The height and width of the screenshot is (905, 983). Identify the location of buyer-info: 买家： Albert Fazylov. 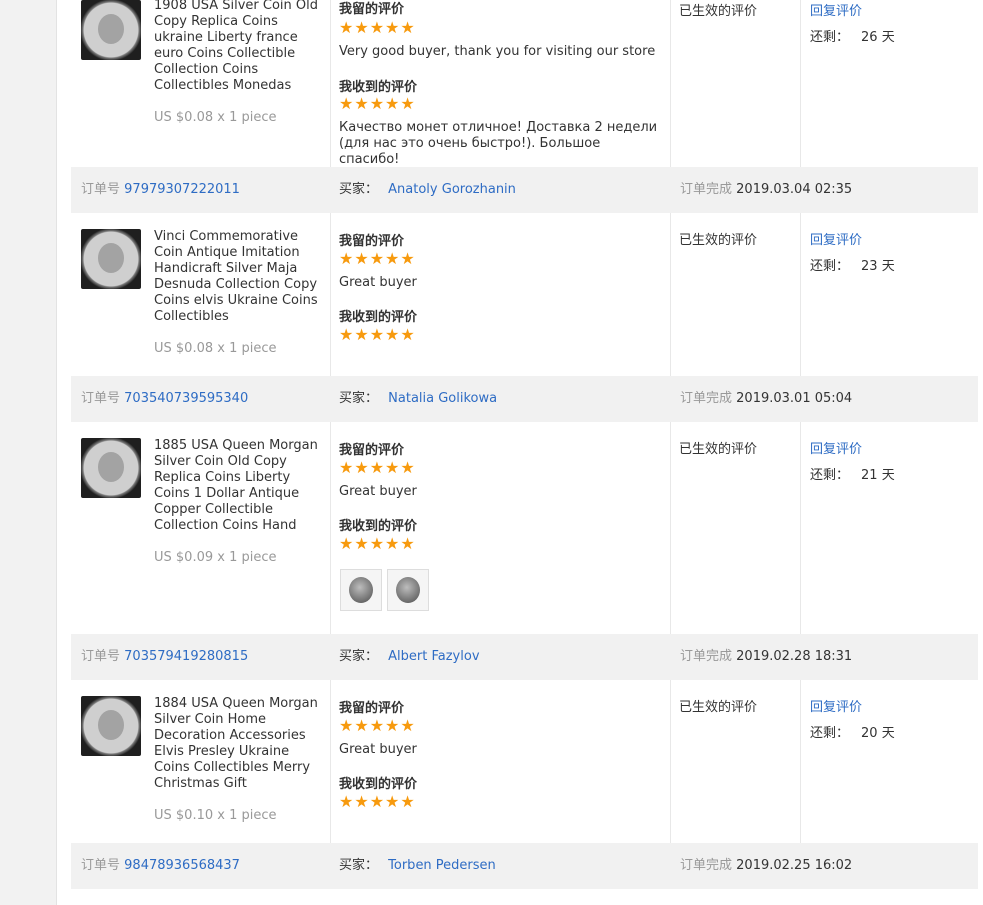
(409, 656).